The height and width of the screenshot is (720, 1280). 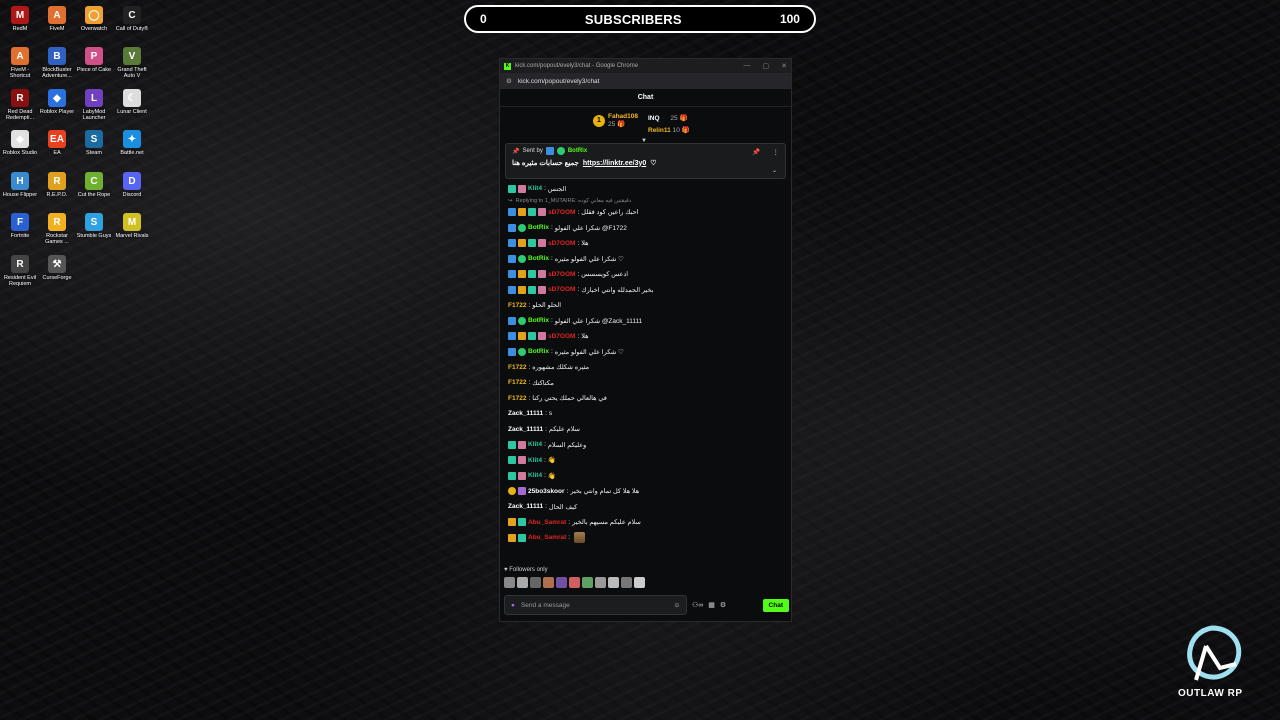 I want to click on address-bar: ⚙ kick.com/popout/evely3/chat, so click(x=645, y=81).